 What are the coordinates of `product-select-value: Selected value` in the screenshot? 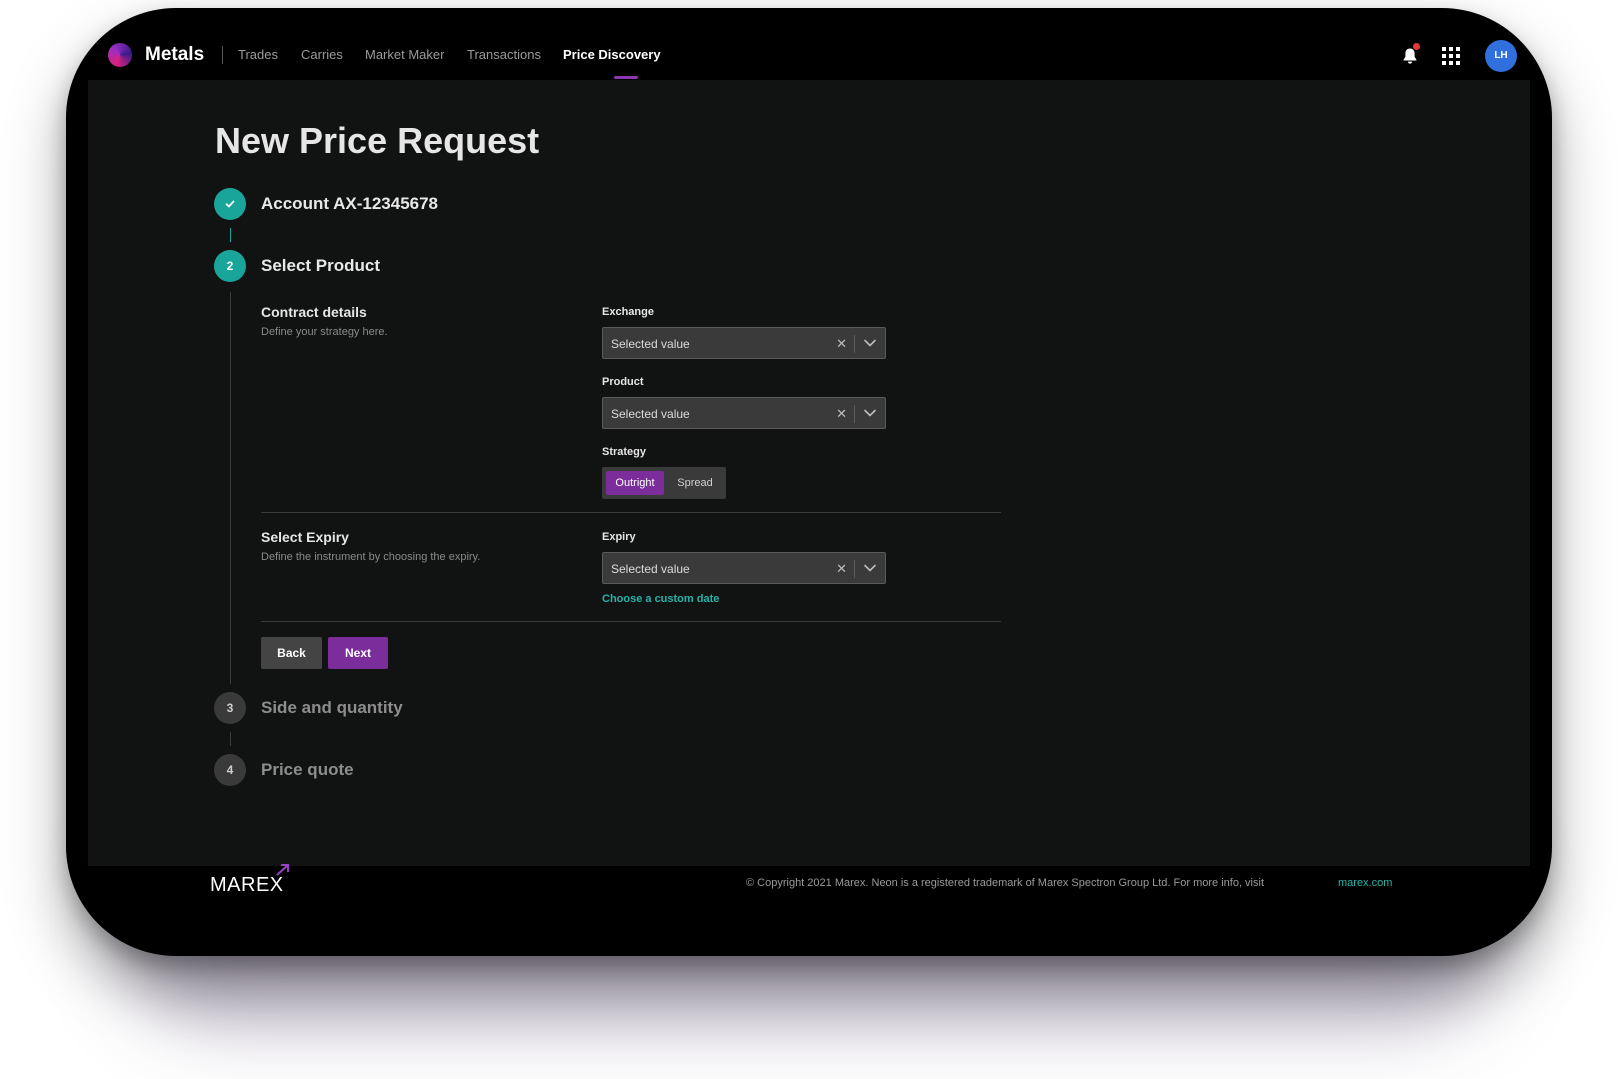 It's located at (650, 414).